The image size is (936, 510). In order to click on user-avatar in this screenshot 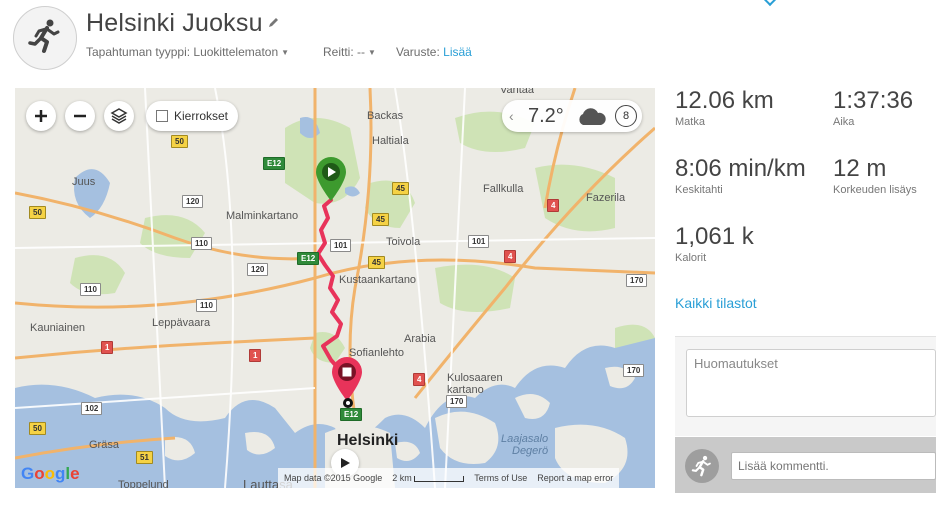, I will do `click(702, 466)`.